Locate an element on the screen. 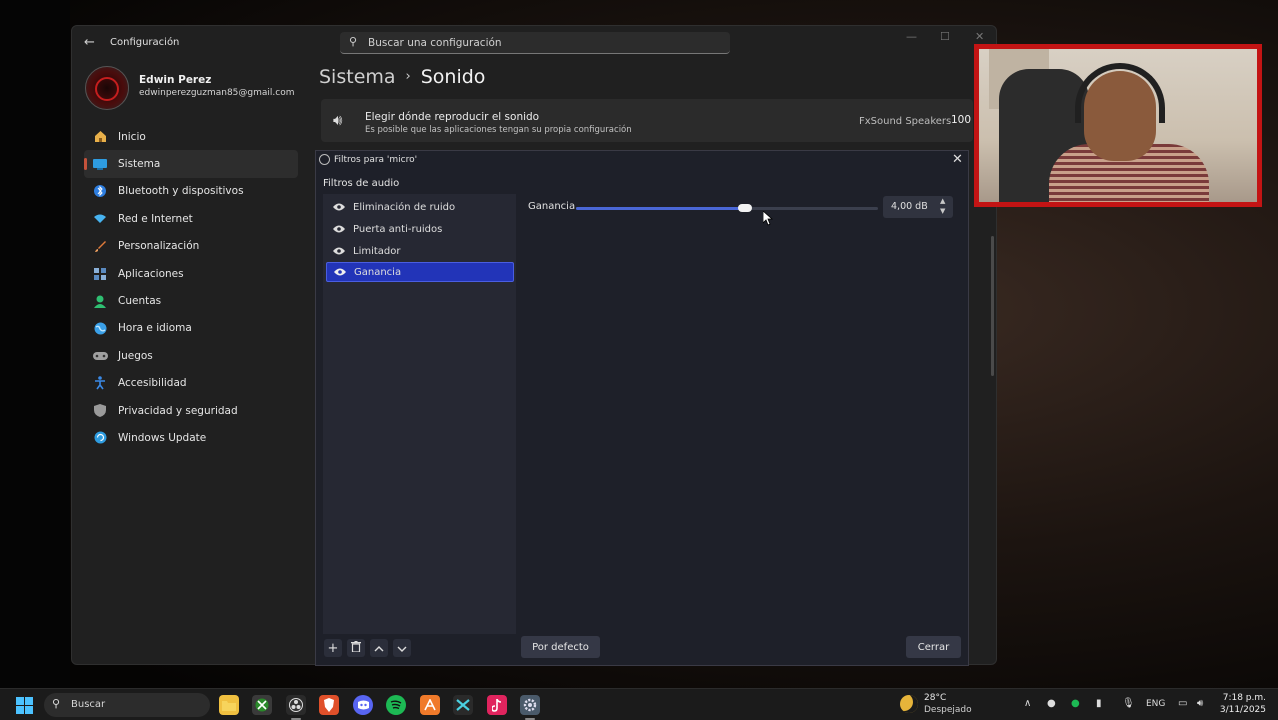 This screenshot has height=720, width=1278. sidebar-item-cuentas: Cuentas is located at coordinates (191, 300).